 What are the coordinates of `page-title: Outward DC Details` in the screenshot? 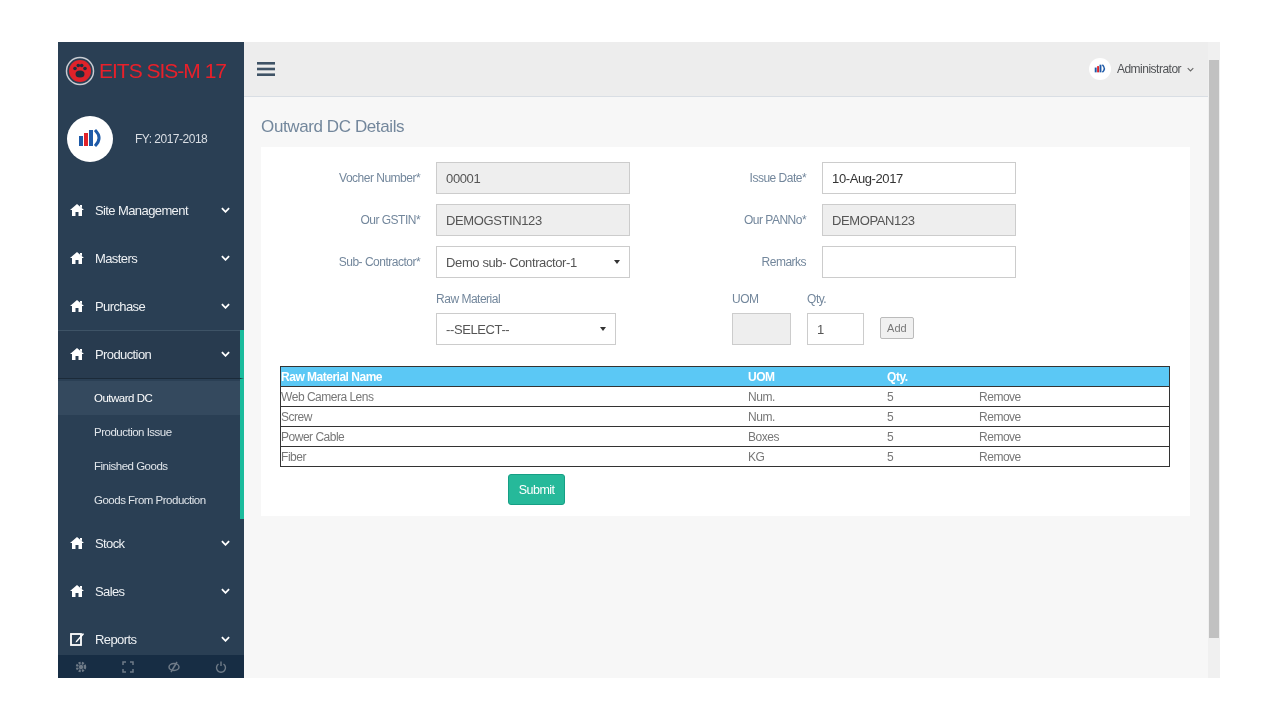 It's located at (333, 127).